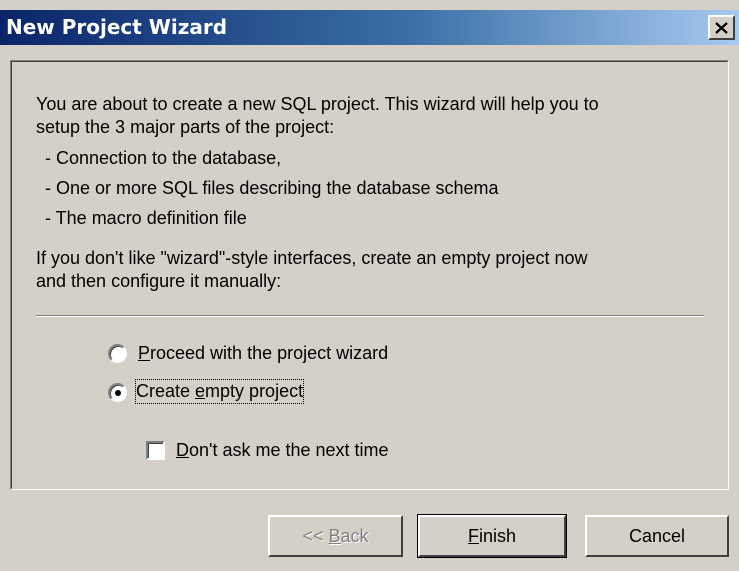 The height and width of the screenshot is (571, 739). What do you see at coordinates (155, 450) in the screenshot?
I see `dont-ask-checkbox` at bounding box center [155, 450].